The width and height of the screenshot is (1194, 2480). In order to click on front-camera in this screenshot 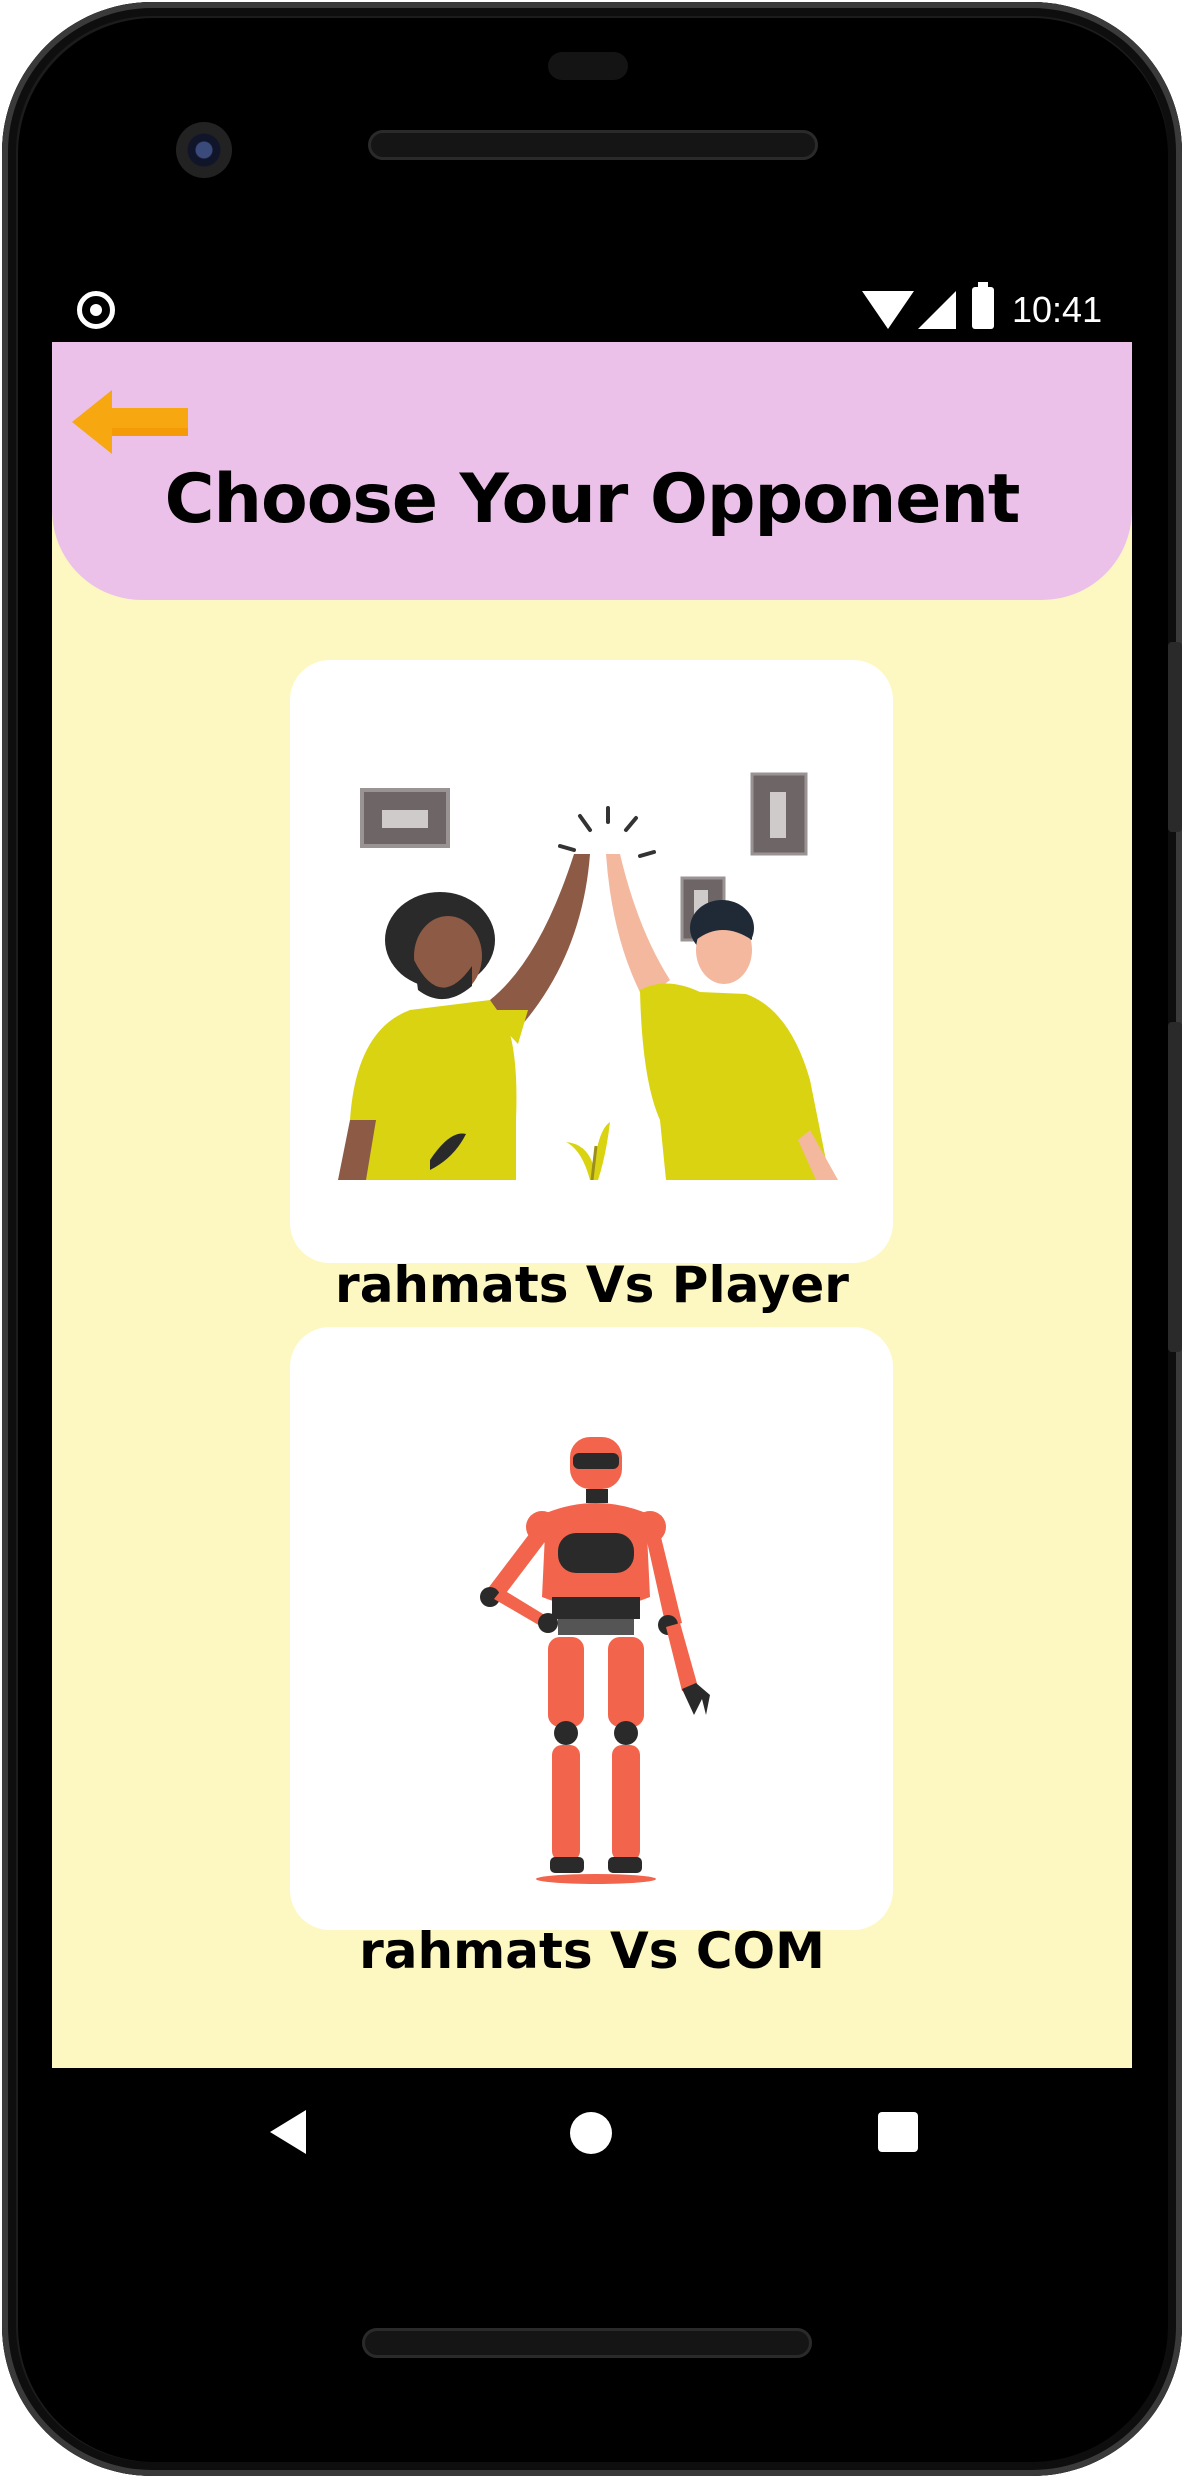, I will do `click(204, 150)`.